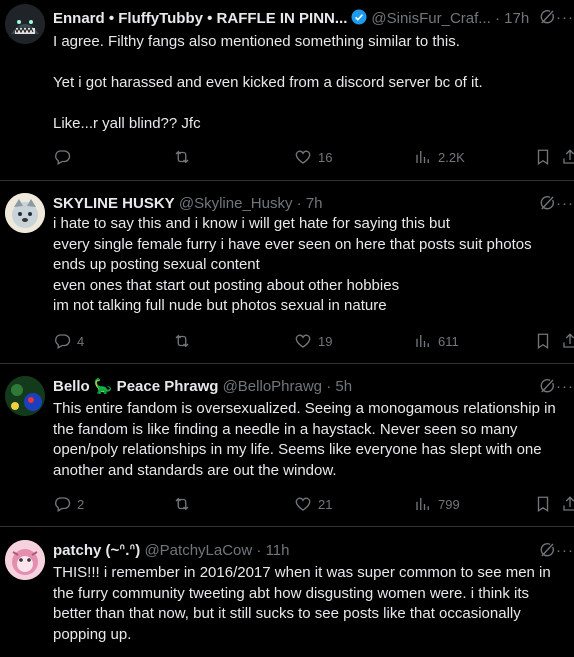  I want to click on views-button: 799, so click(437, 504).